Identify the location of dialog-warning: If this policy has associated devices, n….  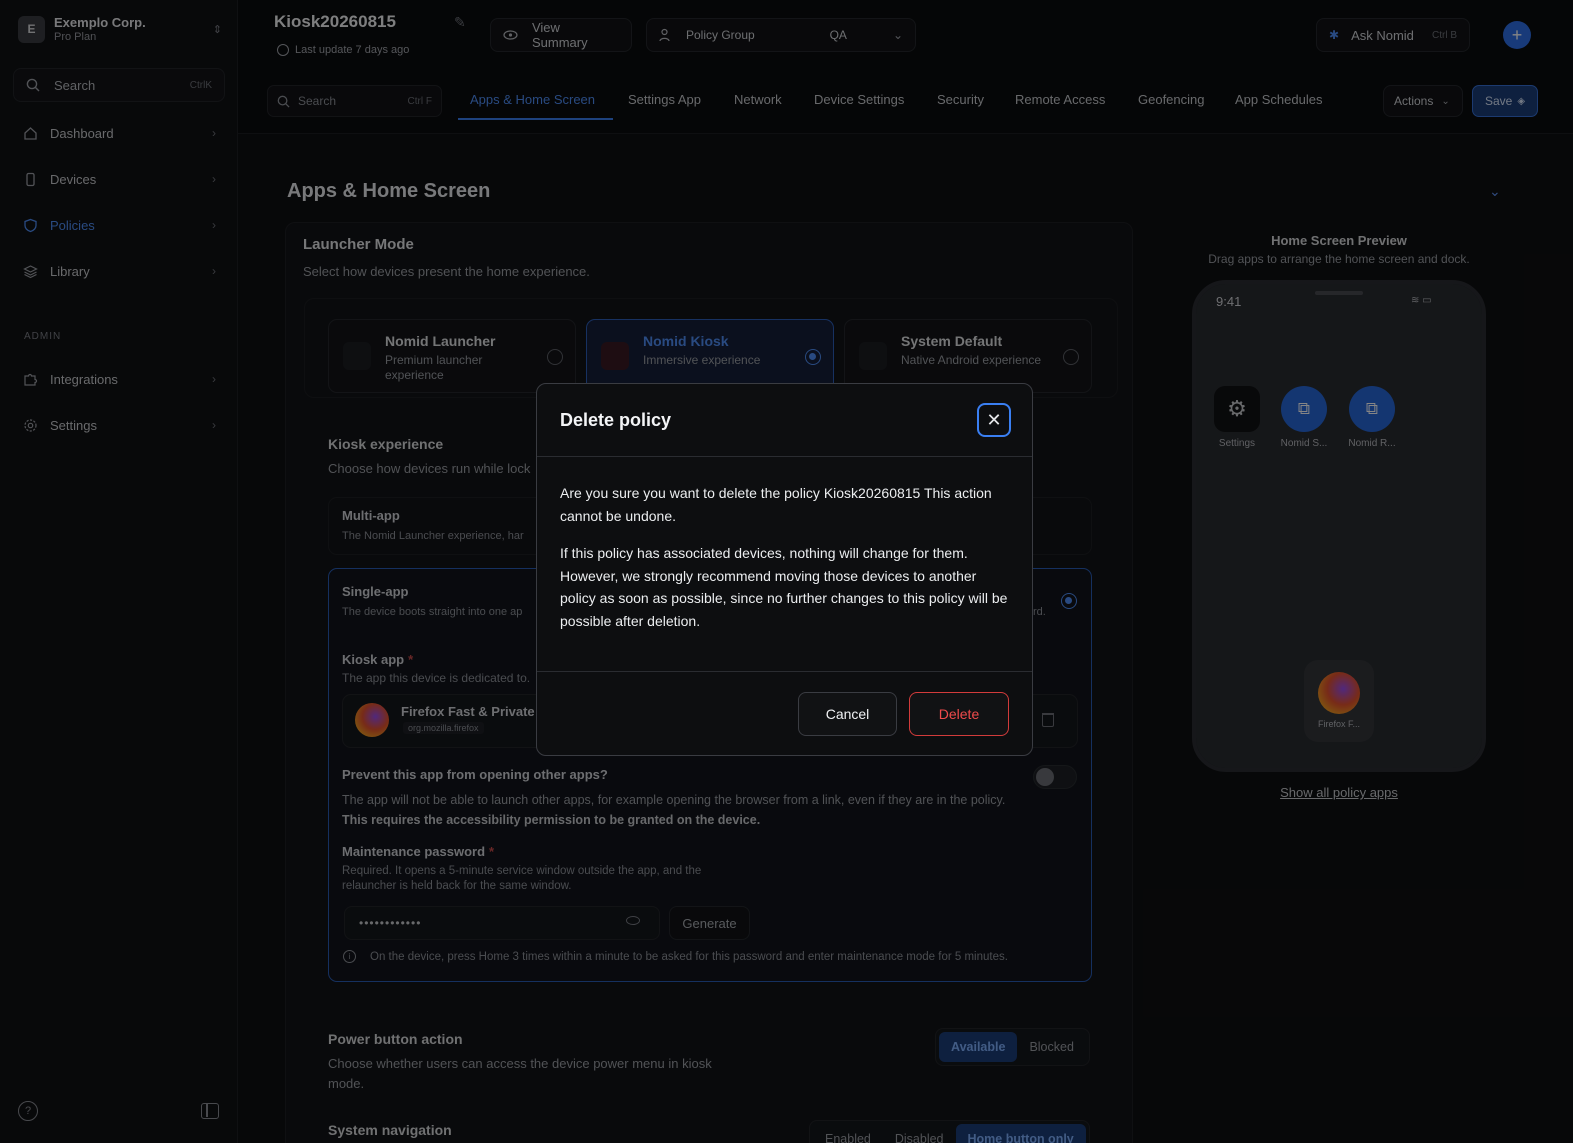
(784, 587).